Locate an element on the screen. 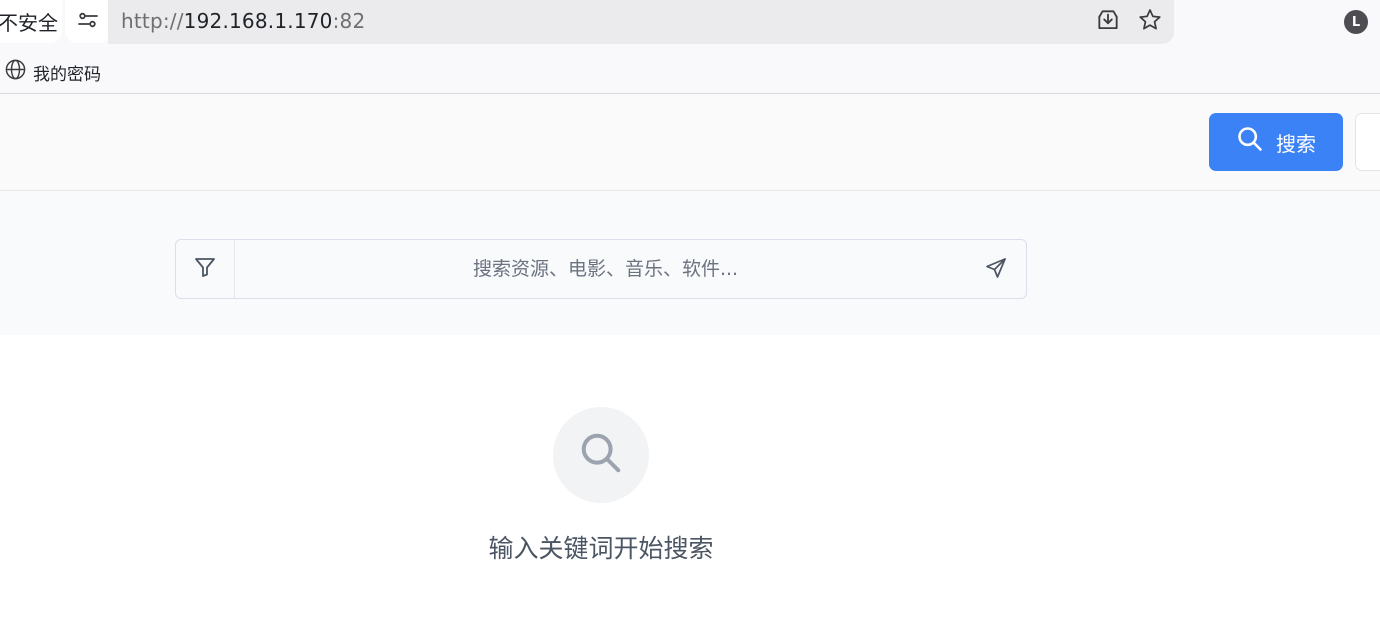 This screenshot has height=629, width=1380. send-icon is located at coordinates (996, 270).